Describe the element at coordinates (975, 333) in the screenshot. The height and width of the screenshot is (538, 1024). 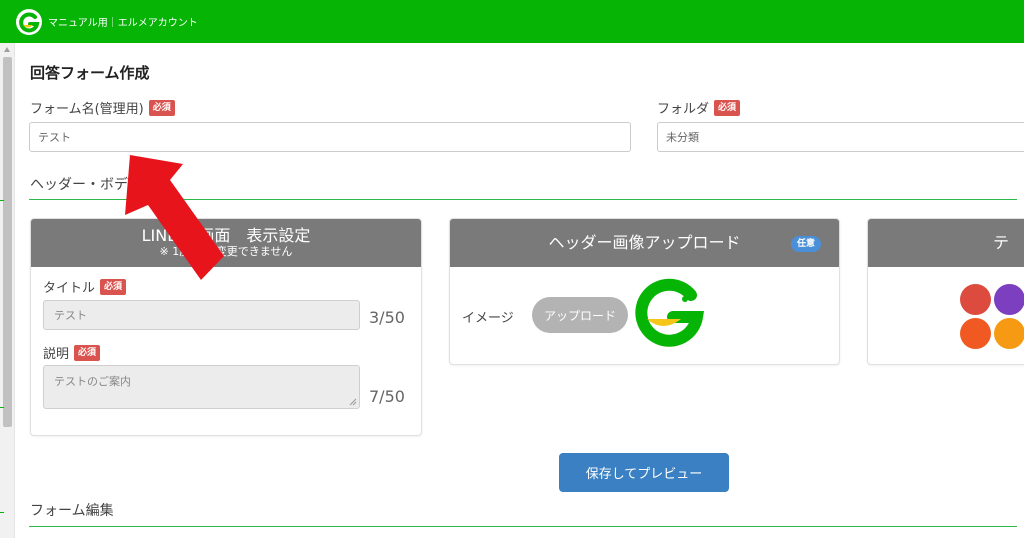
I see `theme-color-orange` at that location.